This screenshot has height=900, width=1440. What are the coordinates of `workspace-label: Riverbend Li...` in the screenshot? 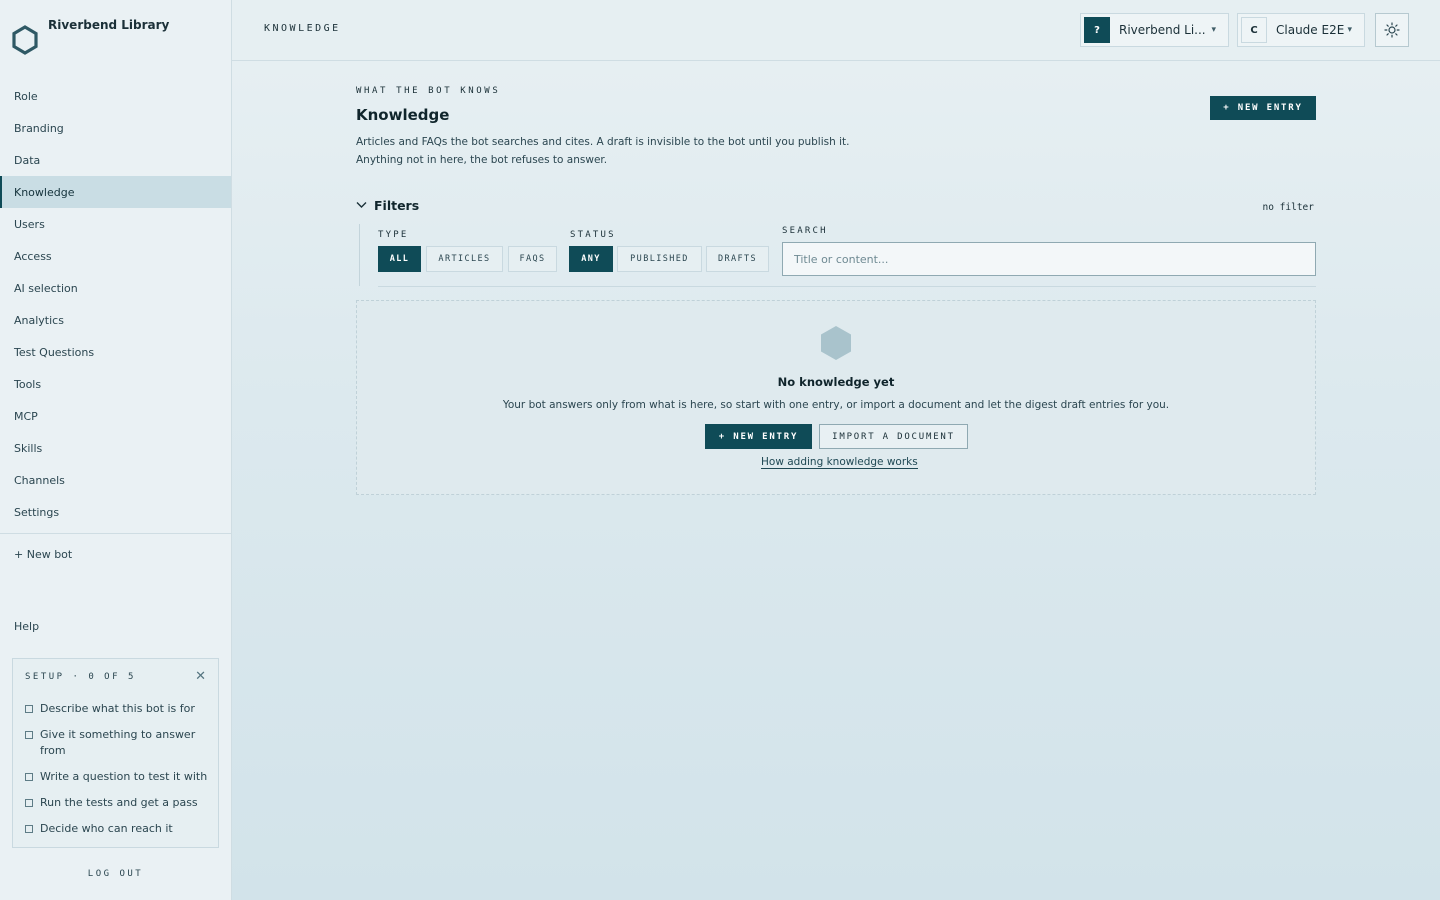 It's located at (1162, 30).